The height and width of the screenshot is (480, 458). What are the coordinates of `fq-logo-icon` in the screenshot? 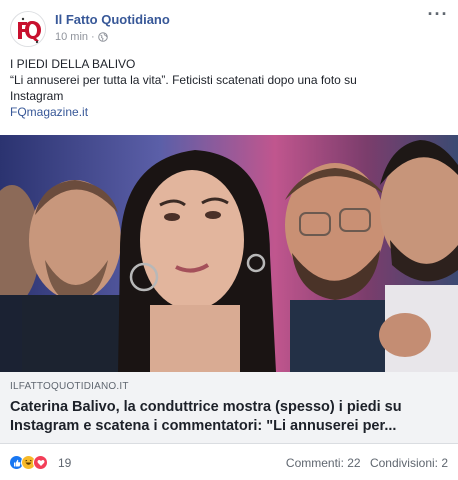 It's located at (28, 29).